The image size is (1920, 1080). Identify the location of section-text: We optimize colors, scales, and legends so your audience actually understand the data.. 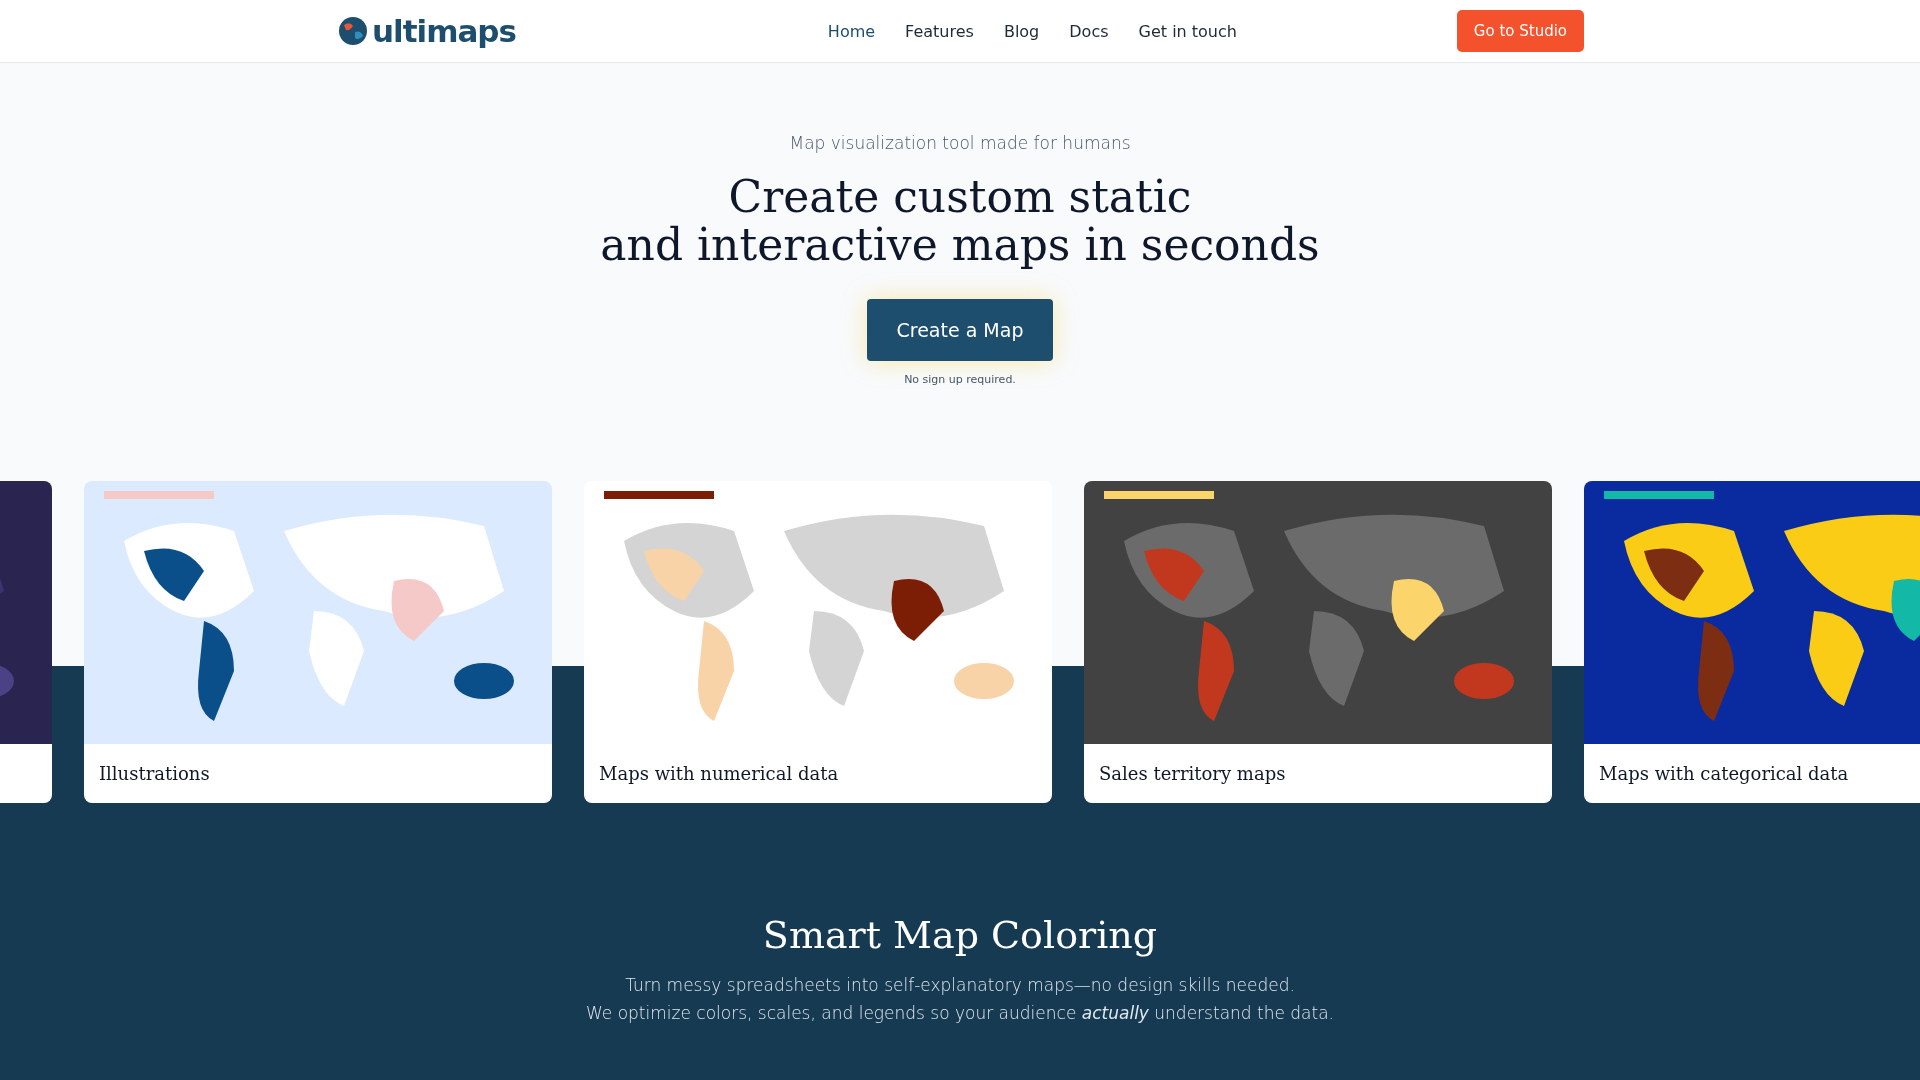
(960, 1013).